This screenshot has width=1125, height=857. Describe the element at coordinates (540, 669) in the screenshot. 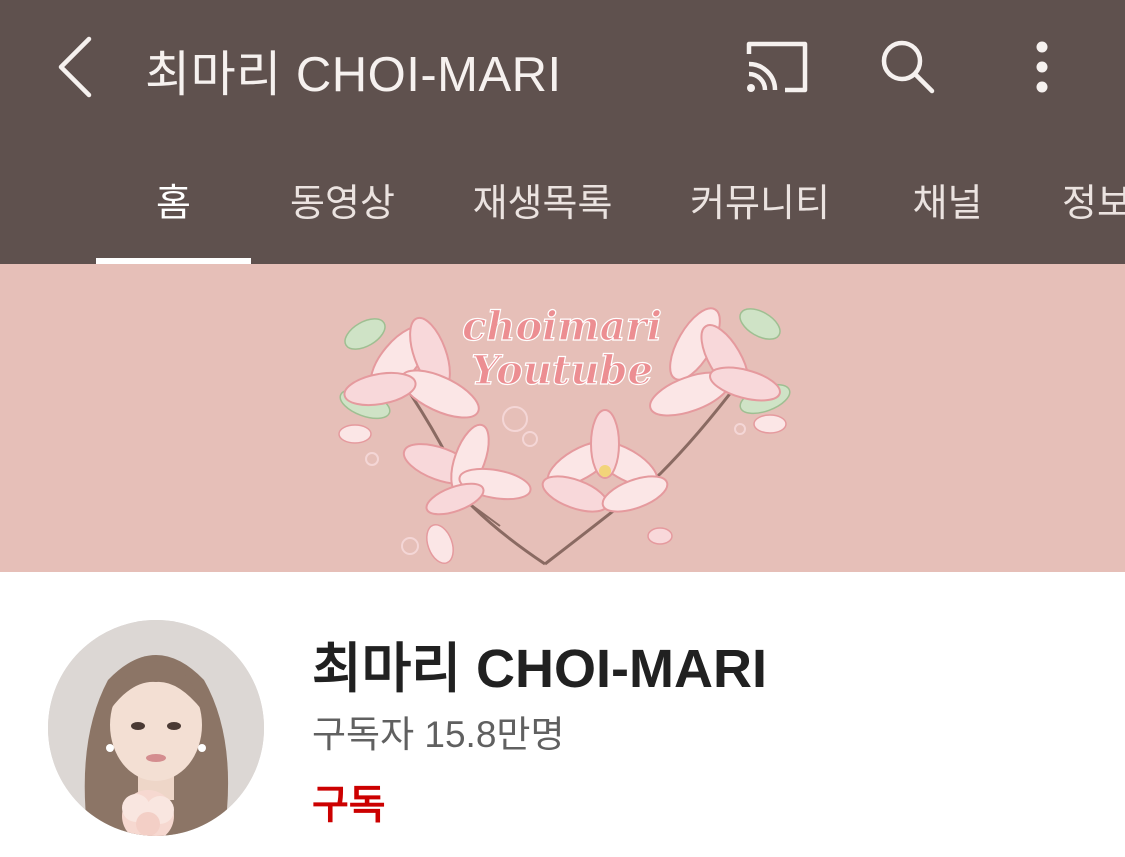

I see `channel-name: 최마리 CHOI-MARI` at that location.